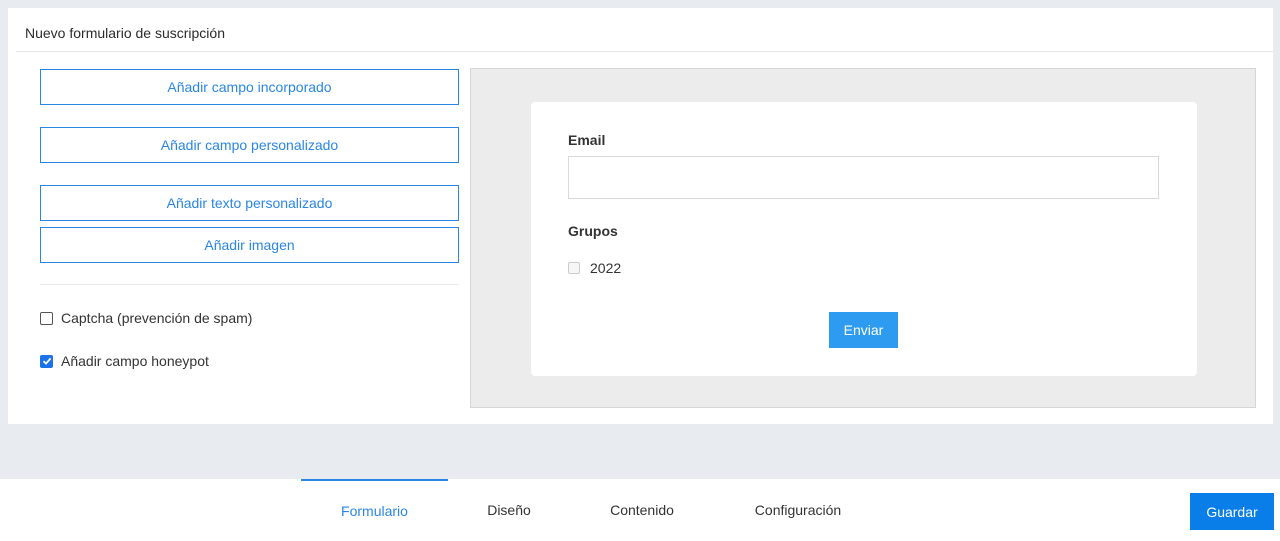 The height and width of the screenshot is (541, 1280). What do you see at coordinates (863, 177) in the screenshot?
I see `email-input` at bounding box center [863, 177].